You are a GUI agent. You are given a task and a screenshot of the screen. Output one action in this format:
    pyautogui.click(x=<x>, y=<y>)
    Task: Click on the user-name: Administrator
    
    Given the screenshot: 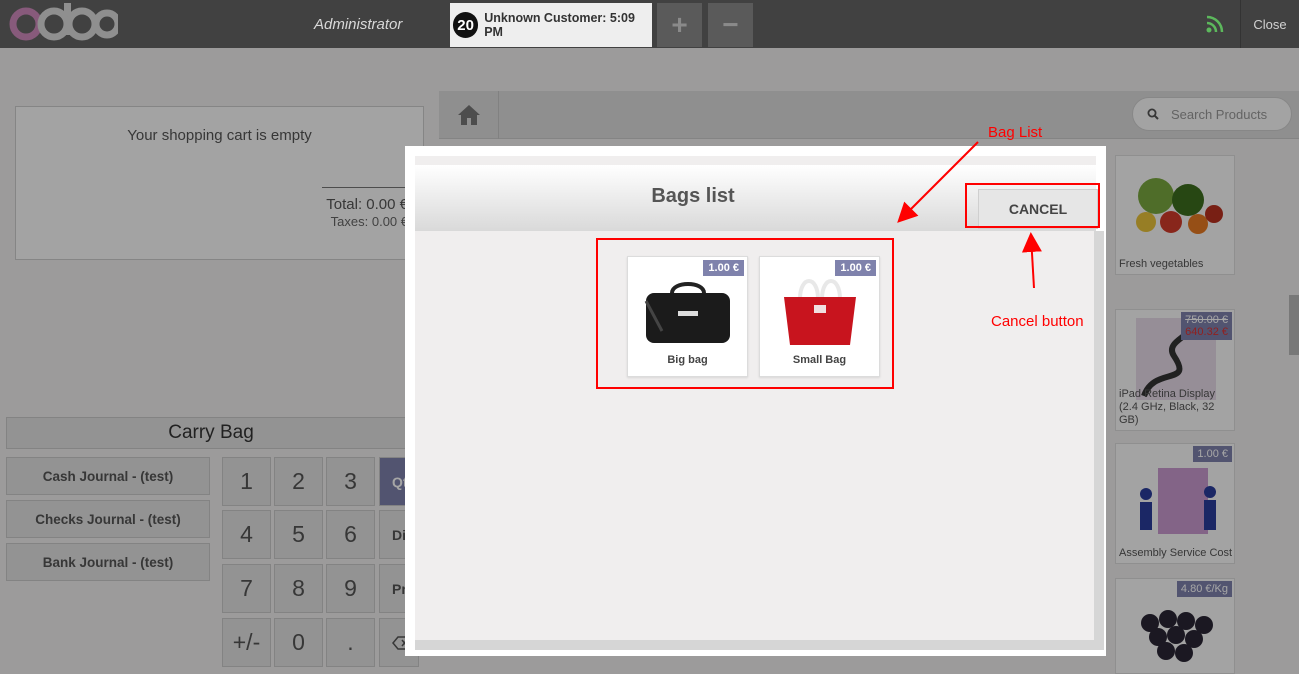 What is the action you would take?
    pyautogui.click(x=358, y=24)
    